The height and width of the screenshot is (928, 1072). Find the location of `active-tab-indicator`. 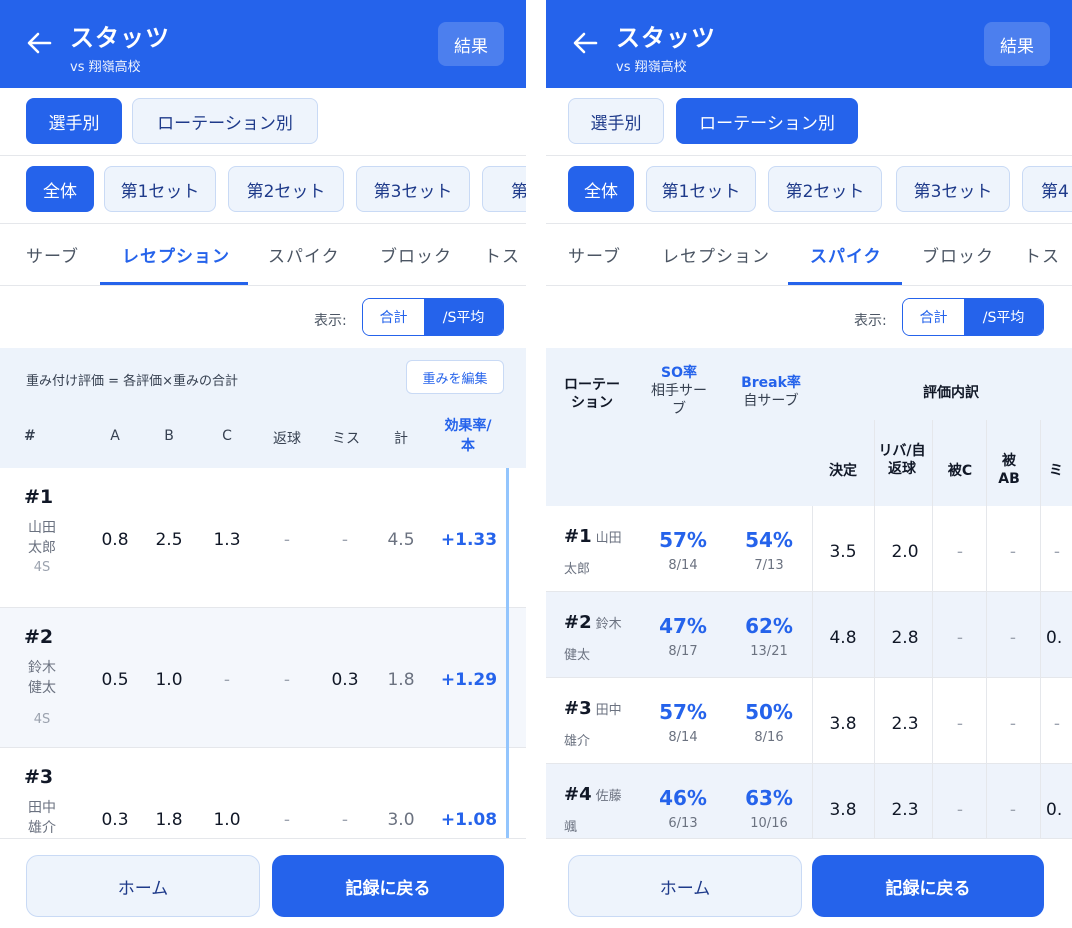

active-tab-indicator is located at coordinates (845, 283).